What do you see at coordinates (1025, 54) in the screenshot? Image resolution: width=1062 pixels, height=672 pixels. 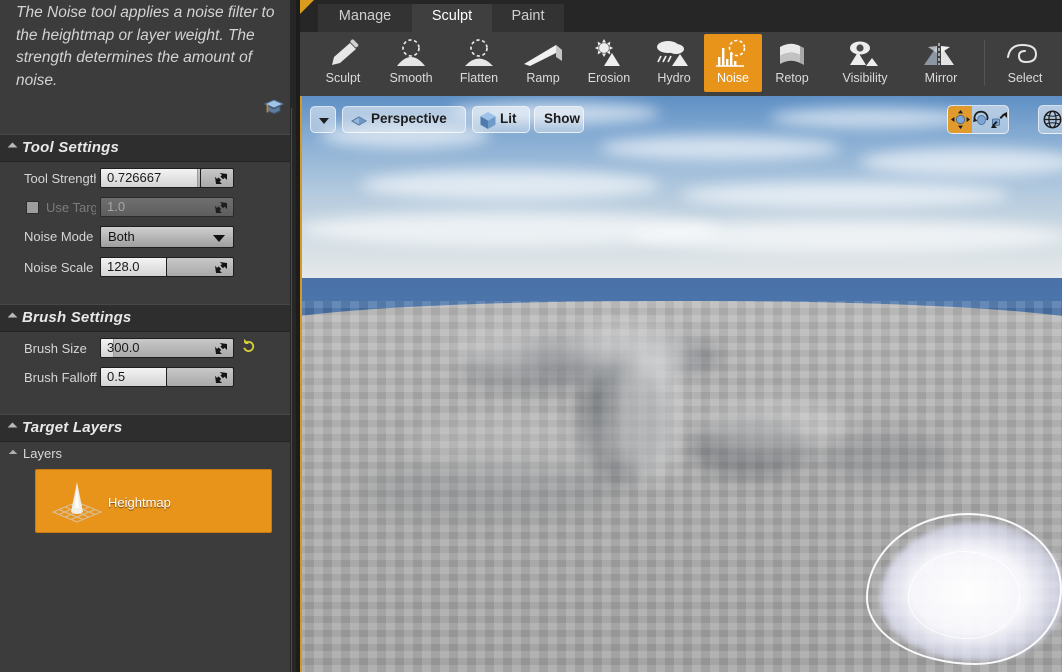 I see `lasso-select-icon` at bounding box center [1025, 54].